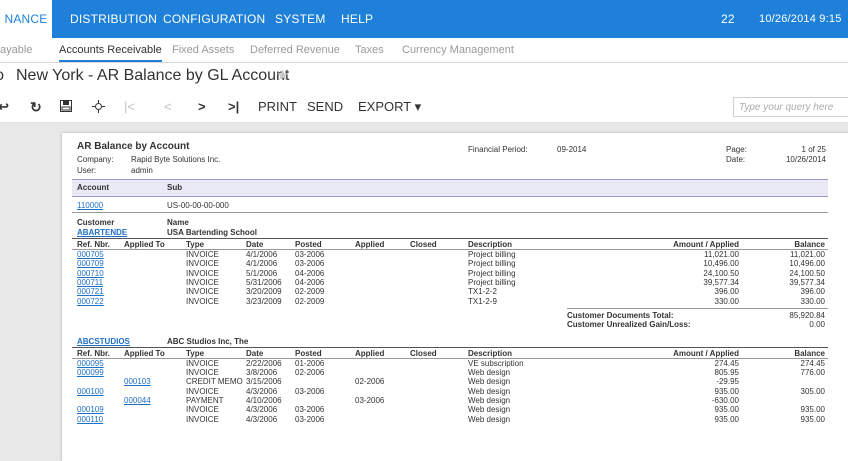  I want to click on tab-taxes: Taxes, so click(369, 50).